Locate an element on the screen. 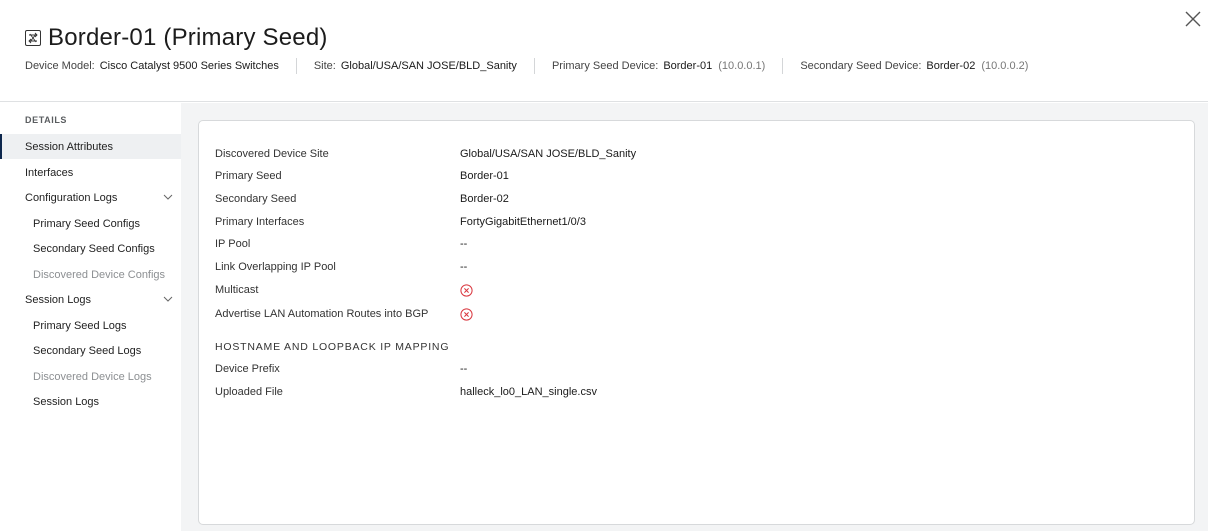 Image resolution: width=1208 pixels, height=531 pixels. section-title: Hostname and Loopback IP Mapping is located at coordinates (332, 347).